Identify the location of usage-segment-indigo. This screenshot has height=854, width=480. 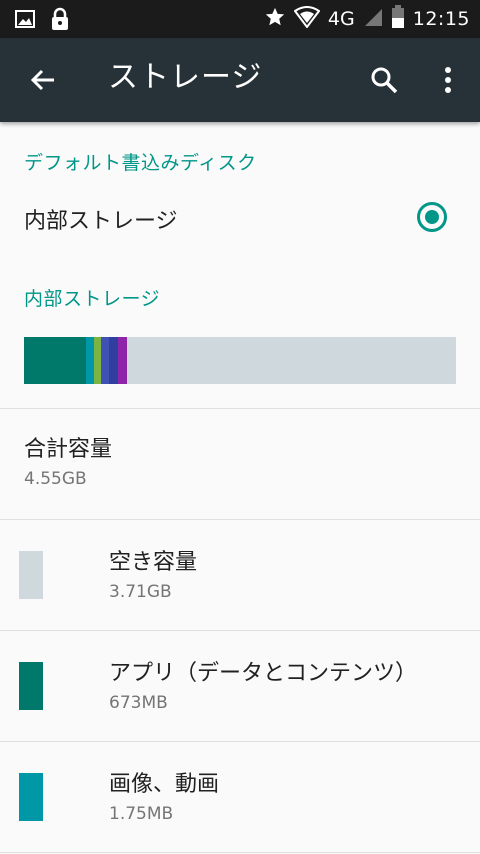
(114, 360).